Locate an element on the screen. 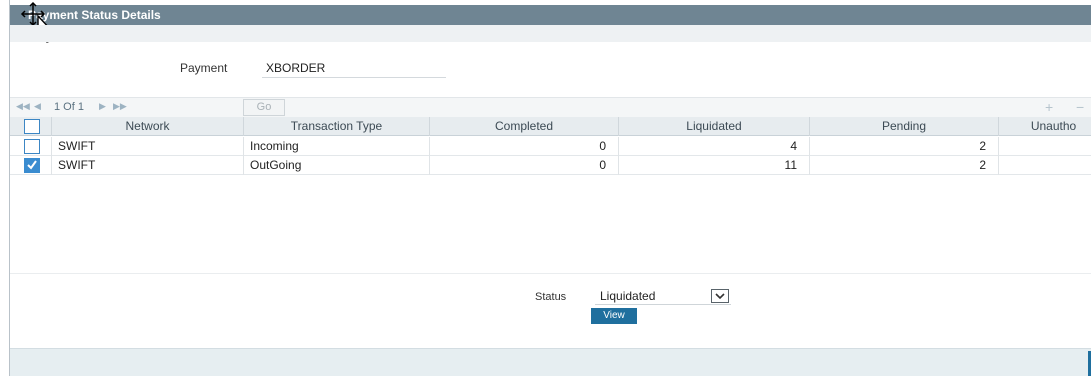 This screenshot has height=376, width=1091. chevron-down-icon is located at coordinates (720, 296).